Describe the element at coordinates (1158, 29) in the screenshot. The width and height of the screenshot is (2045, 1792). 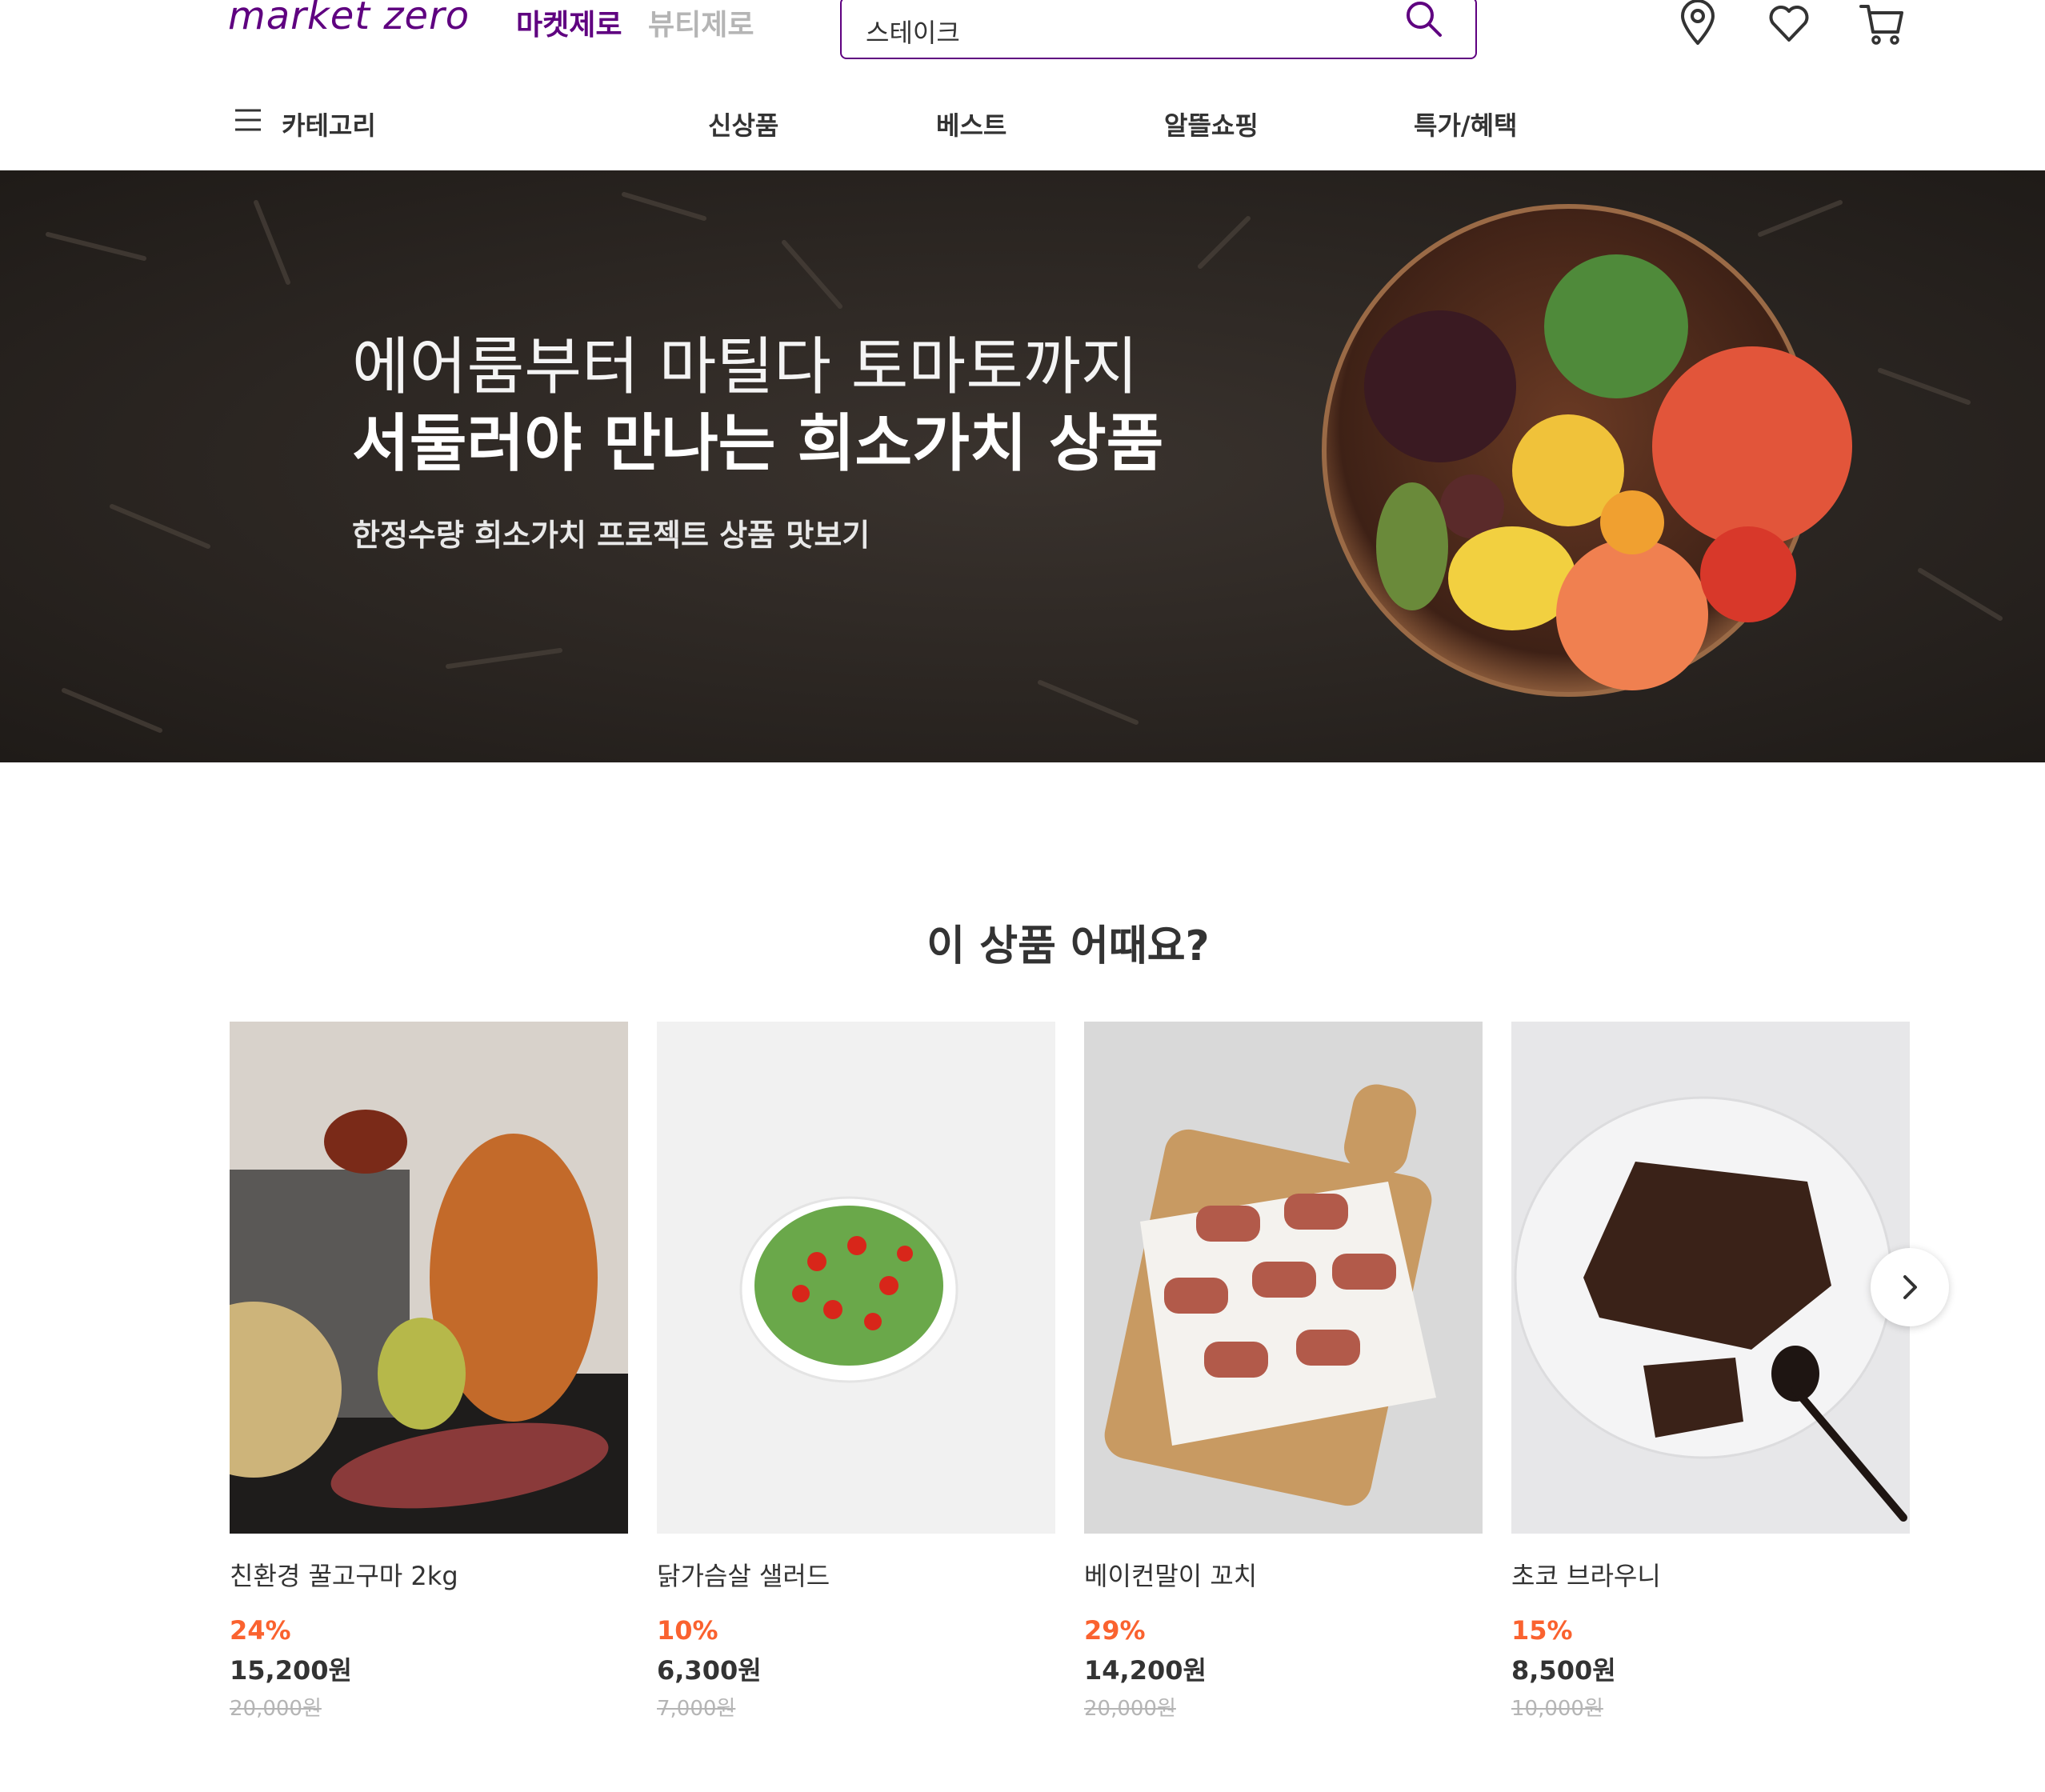
I see `search-box: 스테이크` at that location.